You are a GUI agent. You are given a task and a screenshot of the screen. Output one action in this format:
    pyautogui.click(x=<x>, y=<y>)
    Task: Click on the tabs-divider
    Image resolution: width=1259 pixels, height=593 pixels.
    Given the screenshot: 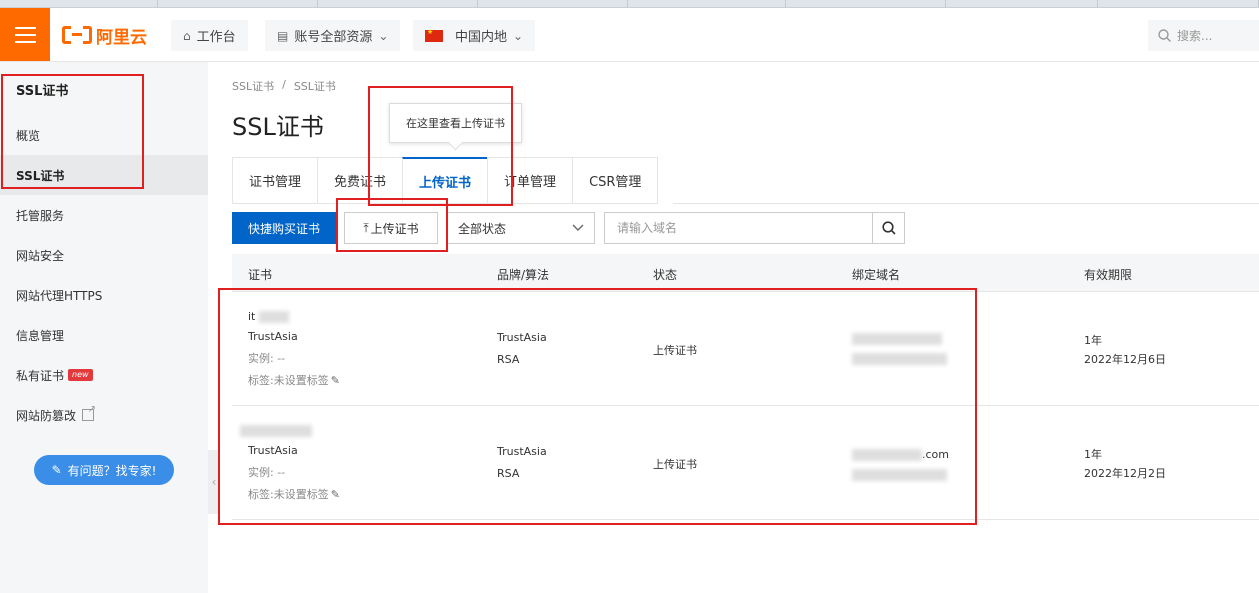 What is the action you would take?
    pyautogui.click(x=966, y=203)
    